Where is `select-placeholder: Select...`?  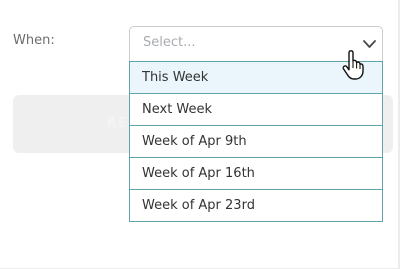 select-placeholder: Select... is located at coordinates (169, 42).